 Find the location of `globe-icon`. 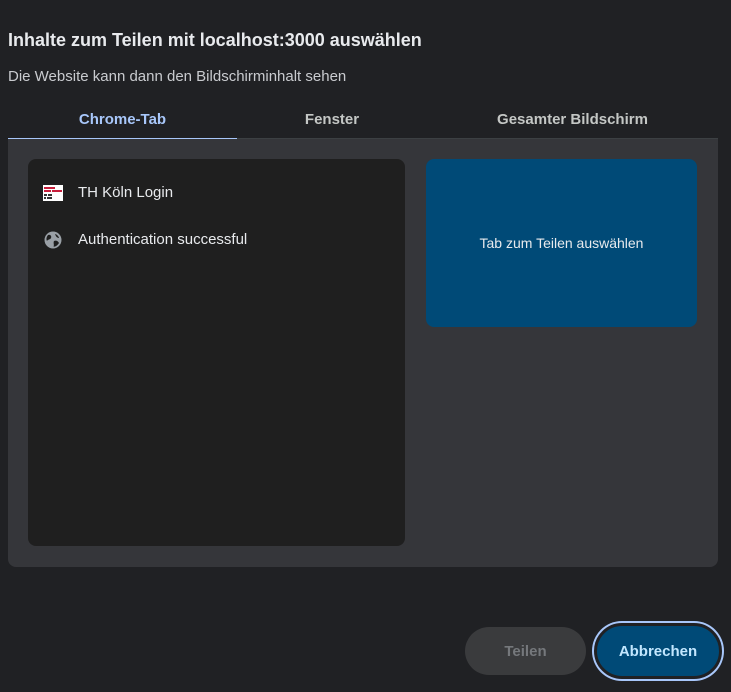

globe-icon is located at coordinates (53, 240).